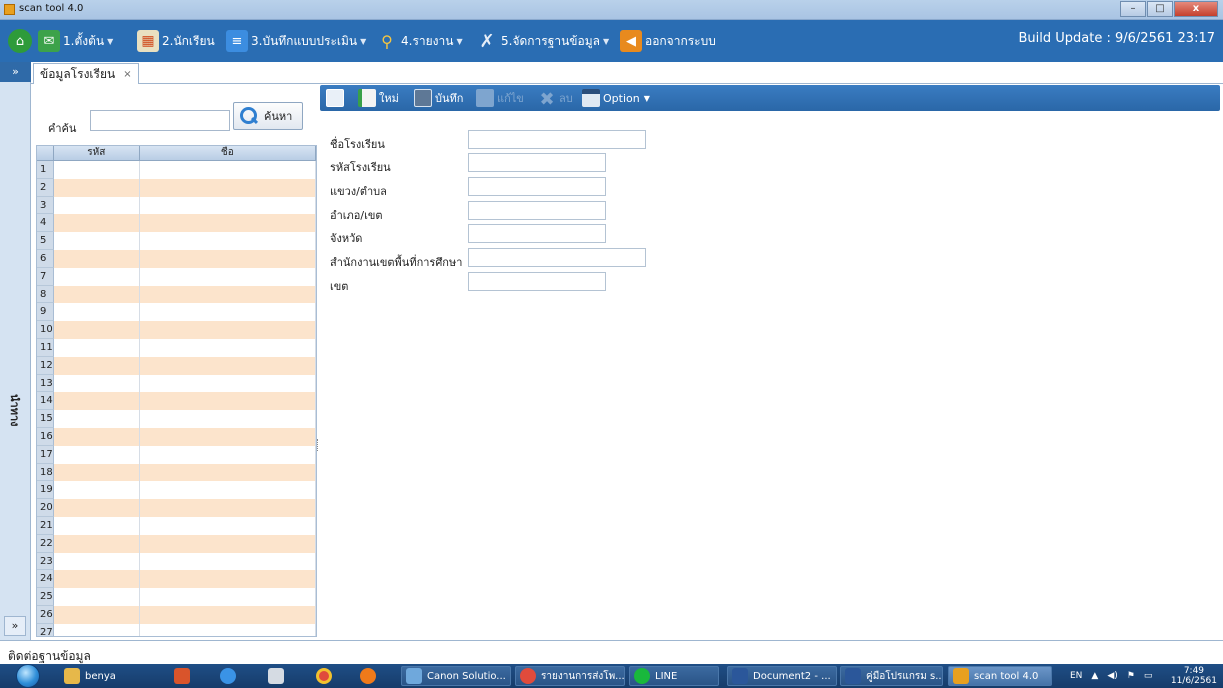  I want to click on taskbar-pinned-chrome, so click(326, 676).